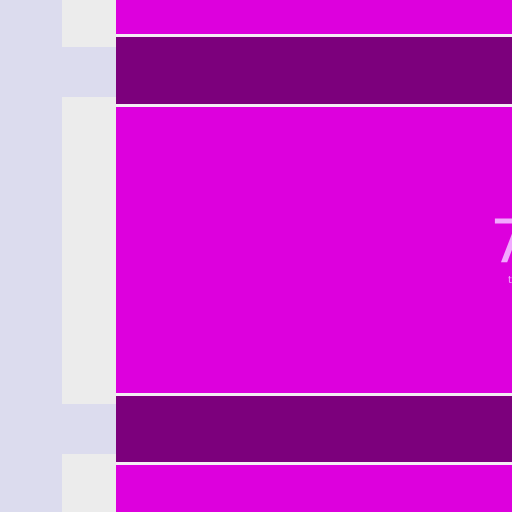 This screenshot has width=512, height=512. What do you see at coordinates (89, 483) in the screenshot?
I see `left-grid-cell-bottom` at bounding box center [89, 483].